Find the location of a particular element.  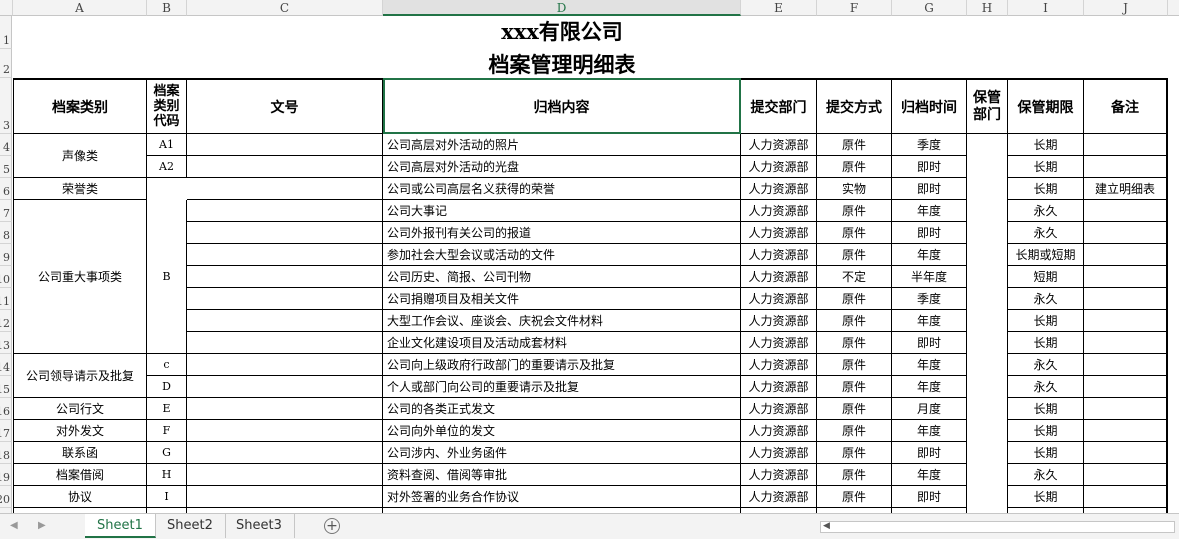

row-header: 14 is located at coordinates (6, 365).